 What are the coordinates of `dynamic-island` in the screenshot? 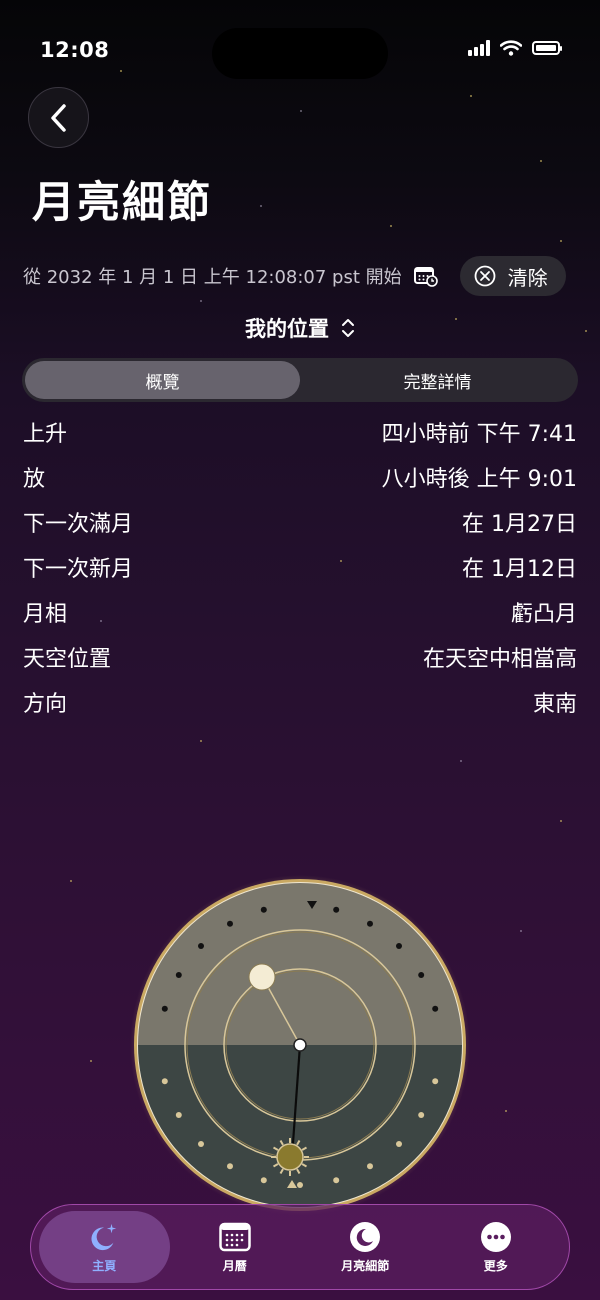 It's located at (300, 53).